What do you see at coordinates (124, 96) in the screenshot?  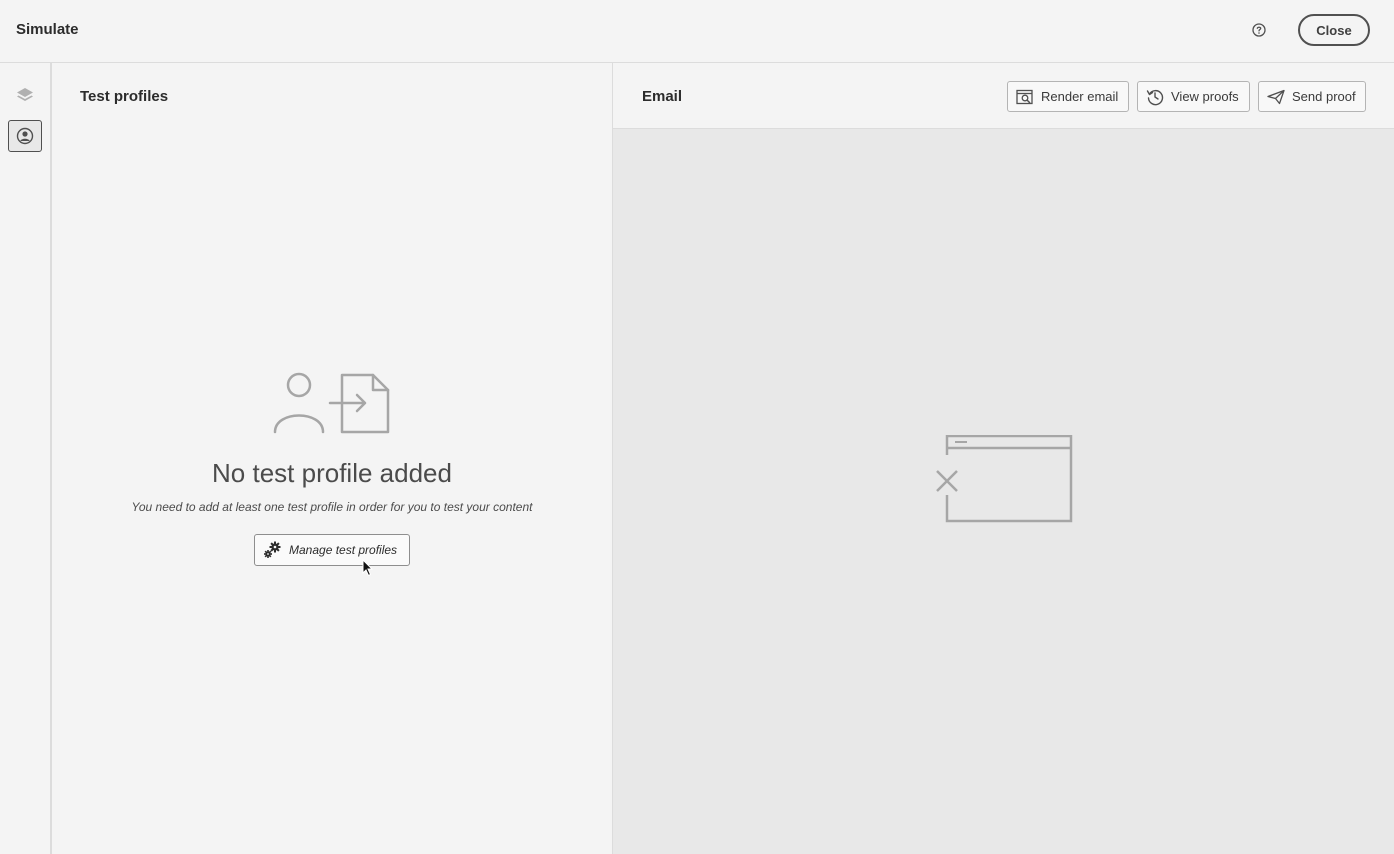 I see `test-profiles-title: Test profiles` at bounding box center [124, 96].